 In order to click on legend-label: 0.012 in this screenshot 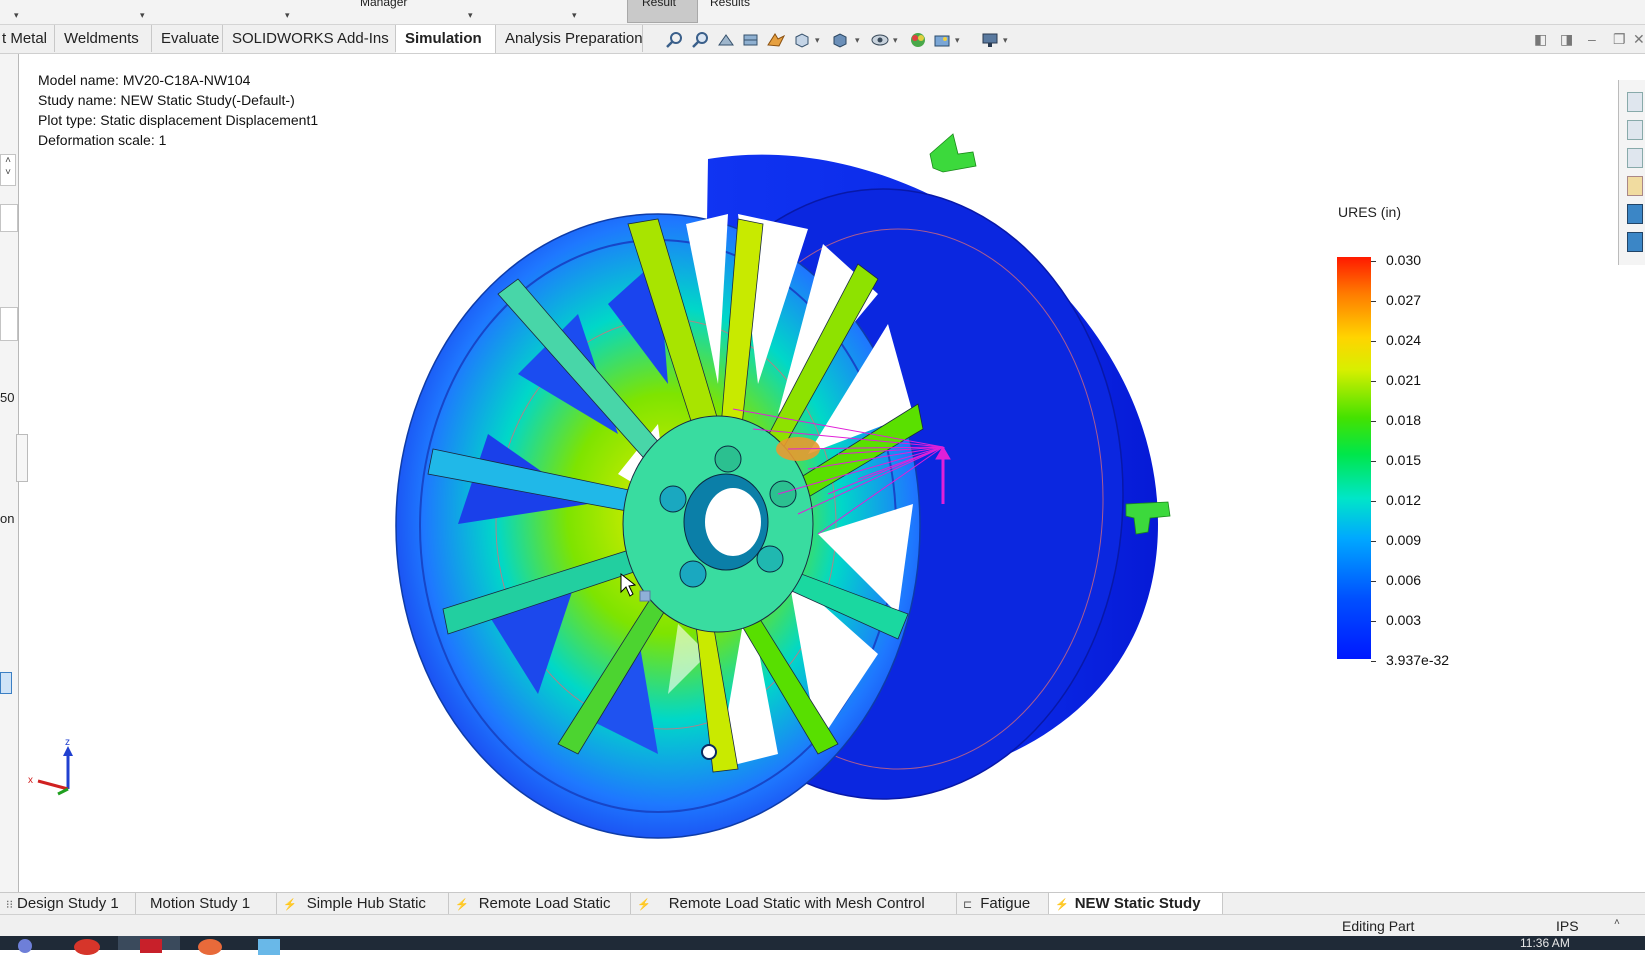, I will do `click(1404, 500)`.